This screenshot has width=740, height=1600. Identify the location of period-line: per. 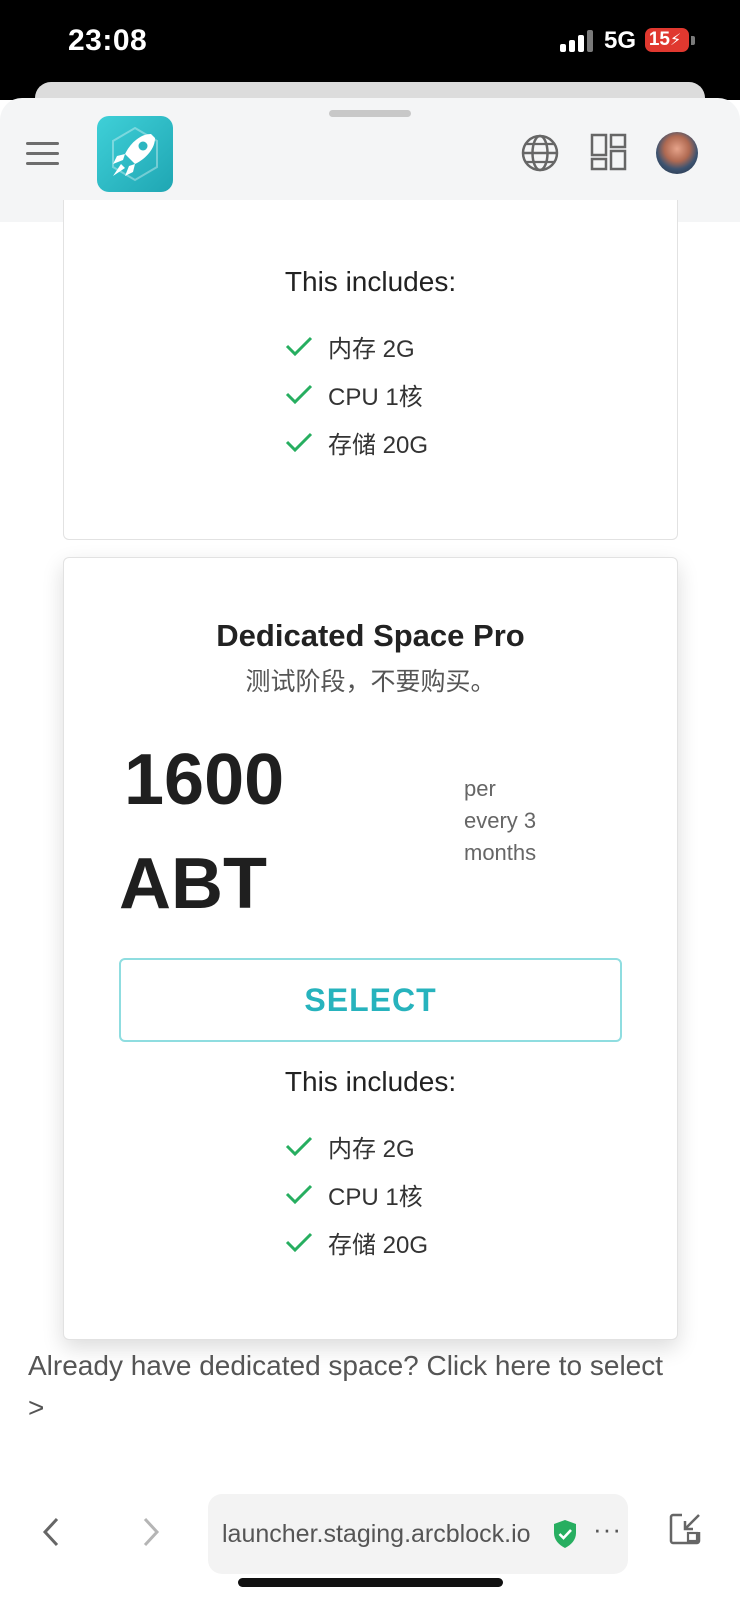
(480, 788).